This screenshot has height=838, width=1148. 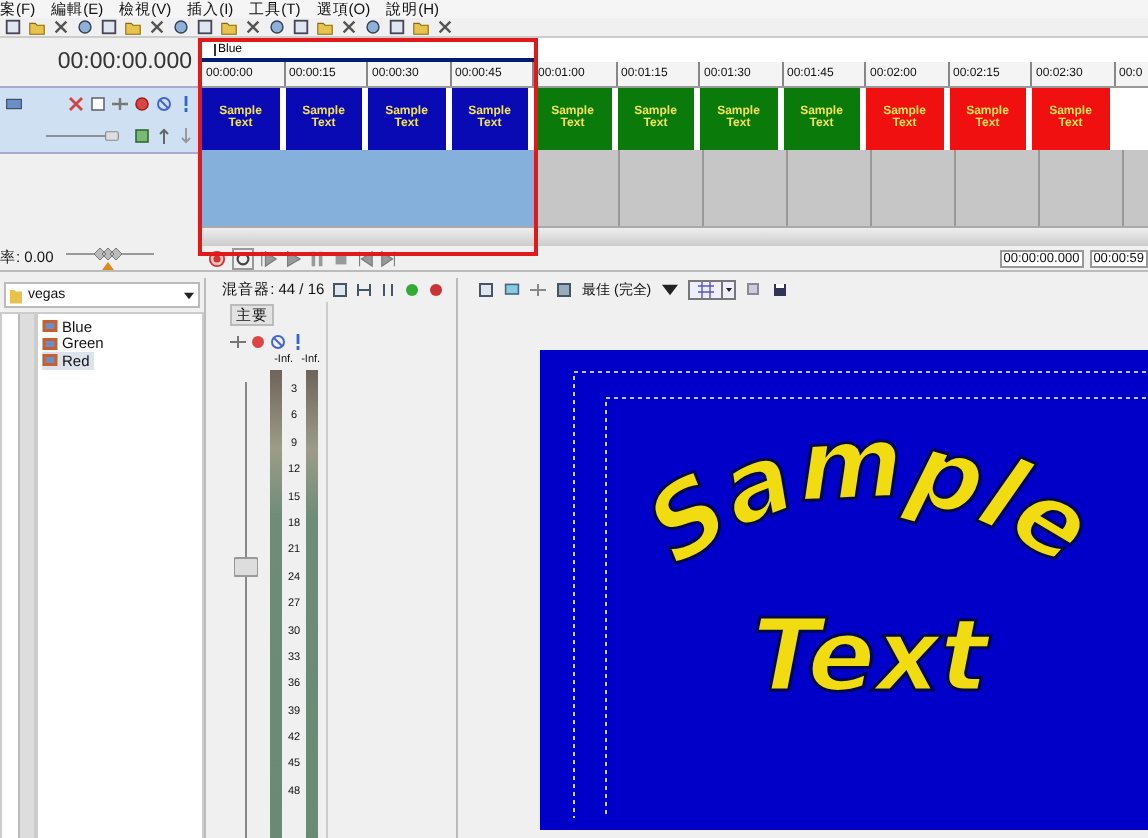 I want to click on up-arrow-icon, so click(x=164, y=136).